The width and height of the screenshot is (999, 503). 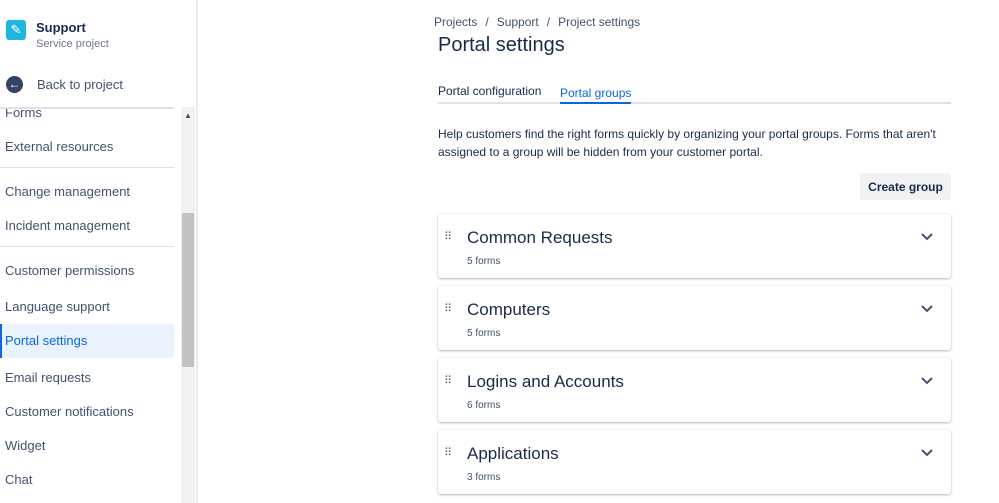 I want to click on scrollbar-thumb, so click(x=188, y=290).